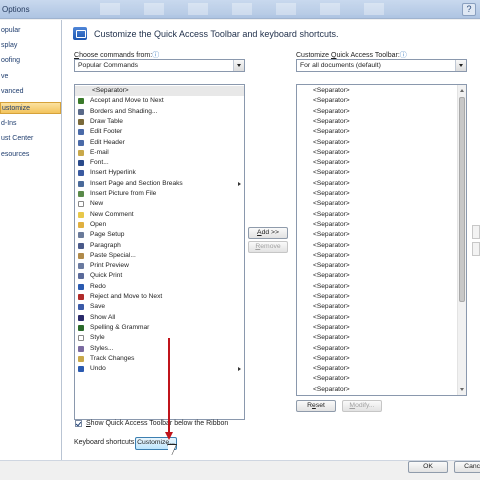 The width and height of the screenshot is (480, 480). I want to click on nav-item: esources, so click(30, 155).